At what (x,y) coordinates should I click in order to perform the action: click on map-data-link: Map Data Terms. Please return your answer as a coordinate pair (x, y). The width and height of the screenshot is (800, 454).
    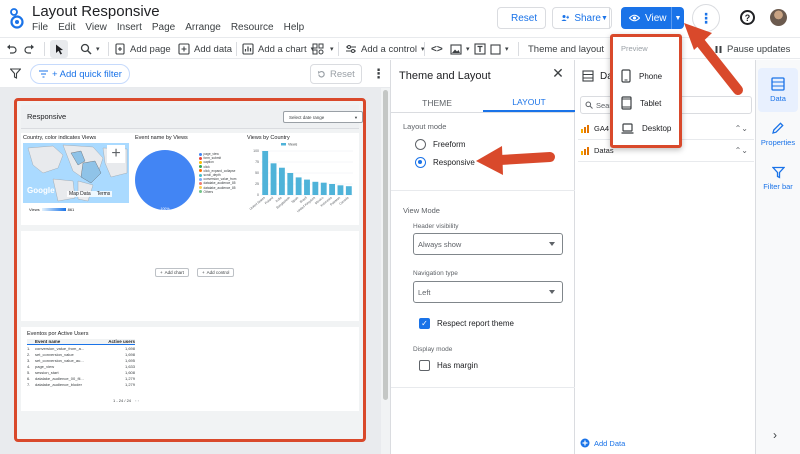
    Looking at the image, I should click on (90, 194).